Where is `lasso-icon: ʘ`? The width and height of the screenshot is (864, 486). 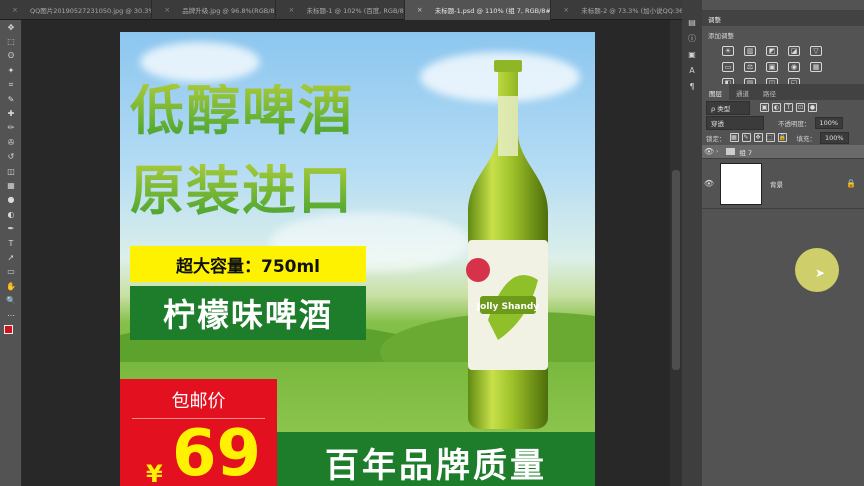
lasso-icon: ʘ is located at coordinates (11, 56).